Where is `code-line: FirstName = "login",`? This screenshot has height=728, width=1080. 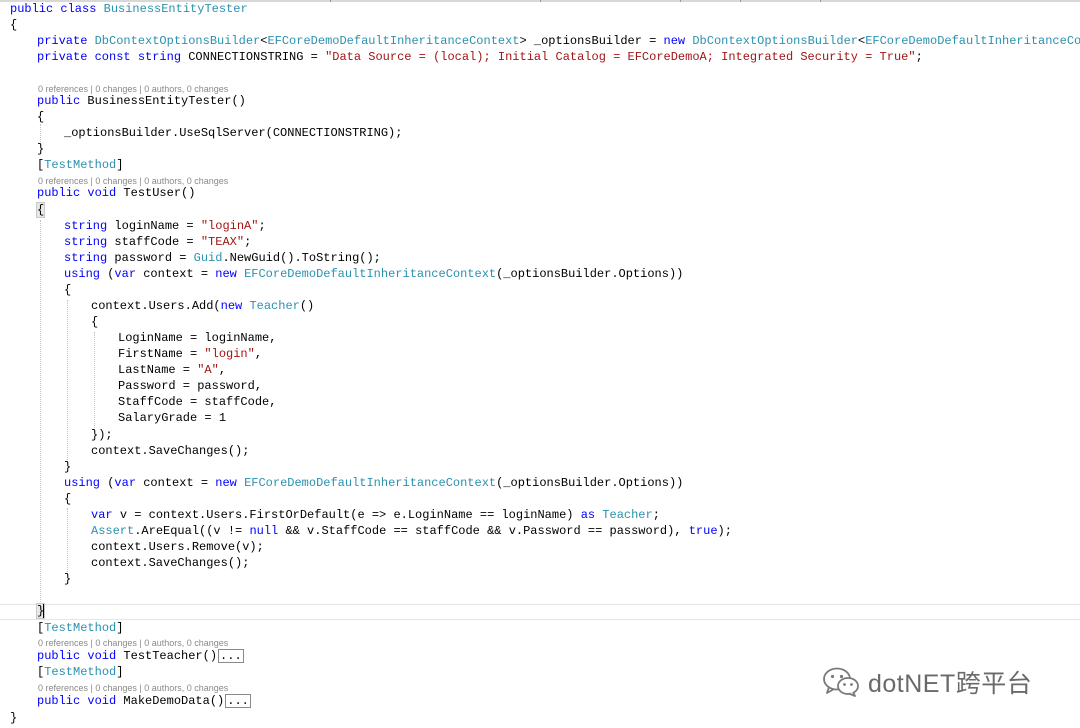
code-line: FirstName = "login", is located at coordinates (190, 354).